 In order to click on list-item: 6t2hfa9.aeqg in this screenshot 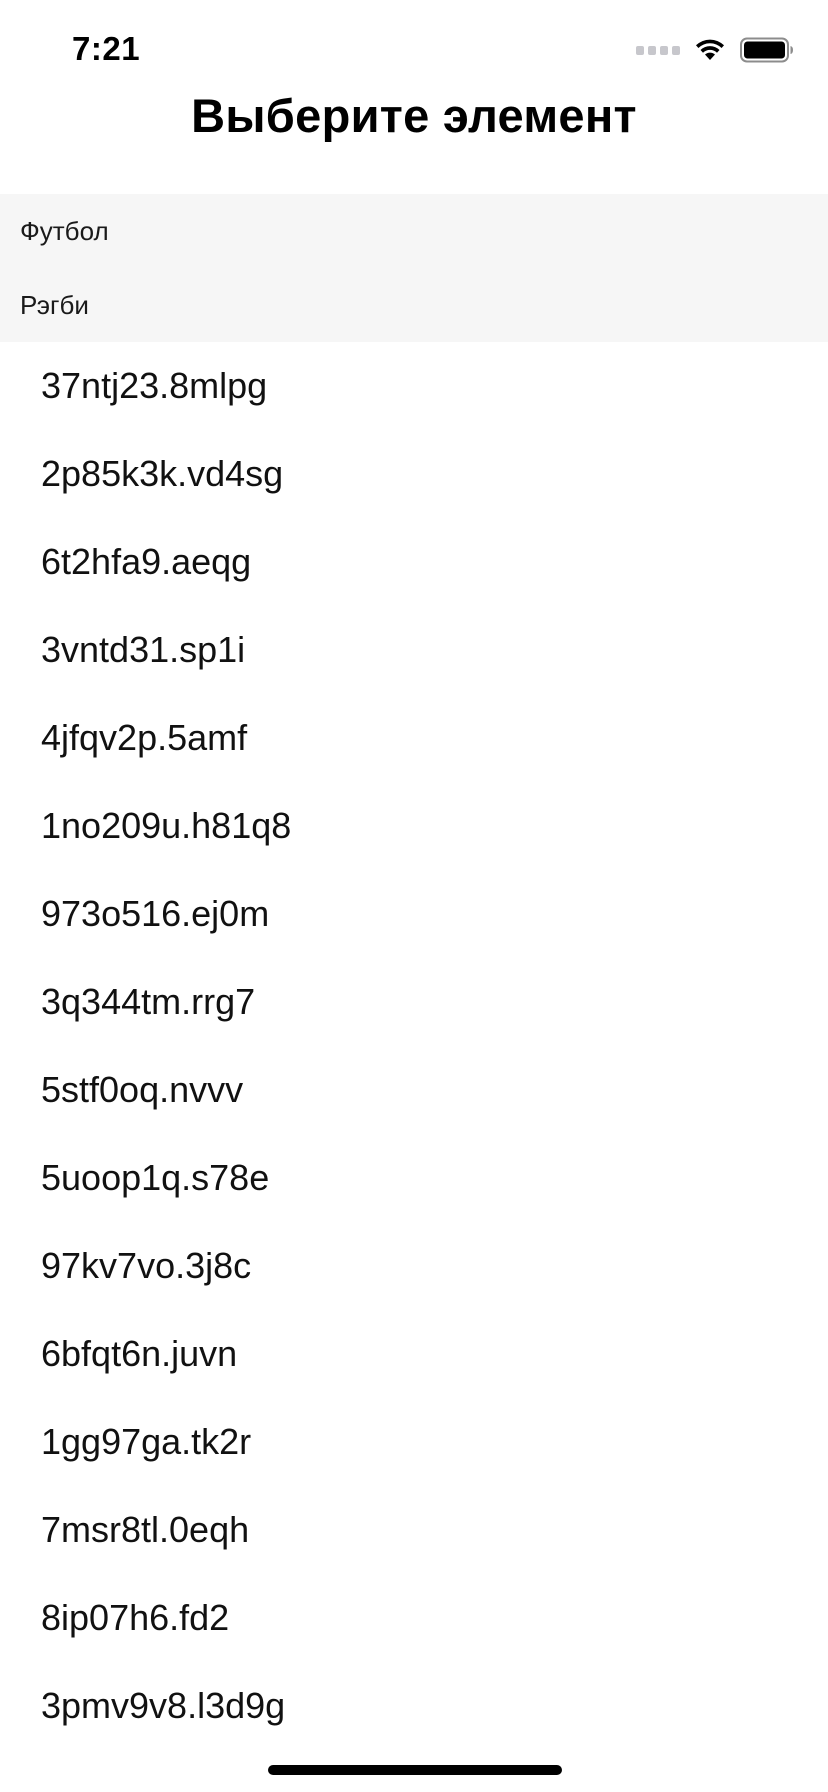, I will do `click(414, 562)`.